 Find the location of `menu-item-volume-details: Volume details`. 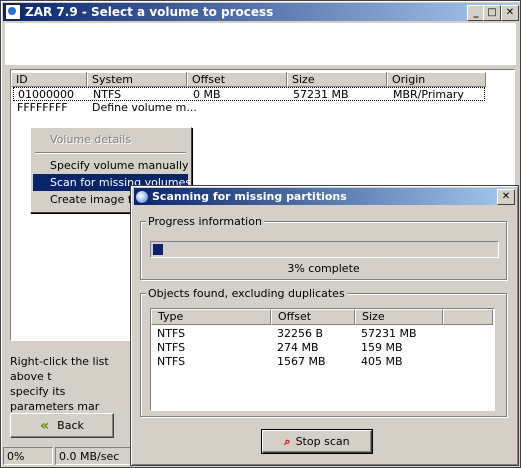

menu-item-volume-details: Volume details is located at coordinates (110, 139).